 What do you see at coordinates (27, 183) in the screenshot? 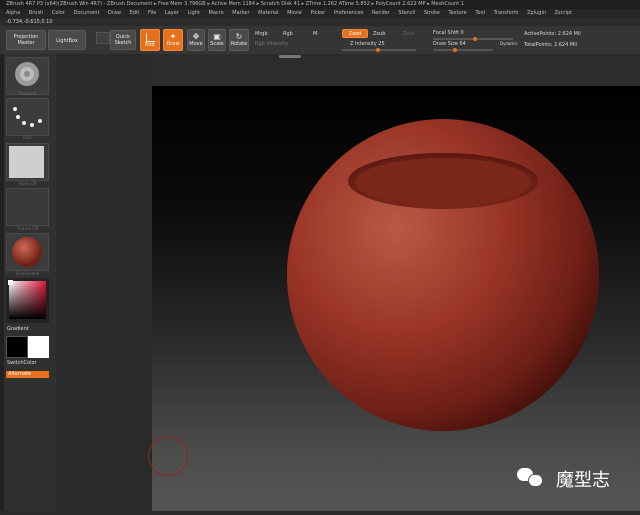
I see `alpha-label: Alpha Off` at bounding box center [27, 183].